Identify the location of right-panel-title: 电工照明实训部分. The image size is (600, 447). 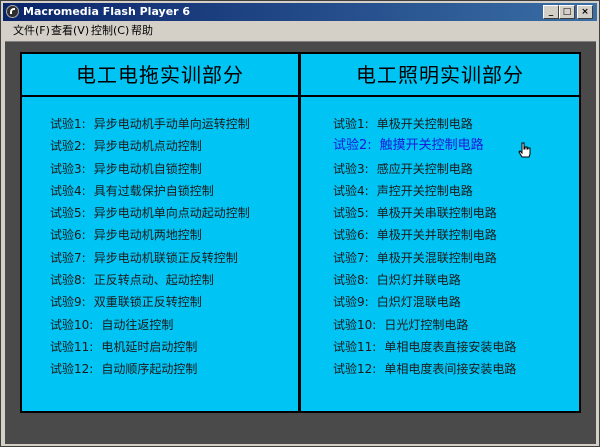
(440, 75).